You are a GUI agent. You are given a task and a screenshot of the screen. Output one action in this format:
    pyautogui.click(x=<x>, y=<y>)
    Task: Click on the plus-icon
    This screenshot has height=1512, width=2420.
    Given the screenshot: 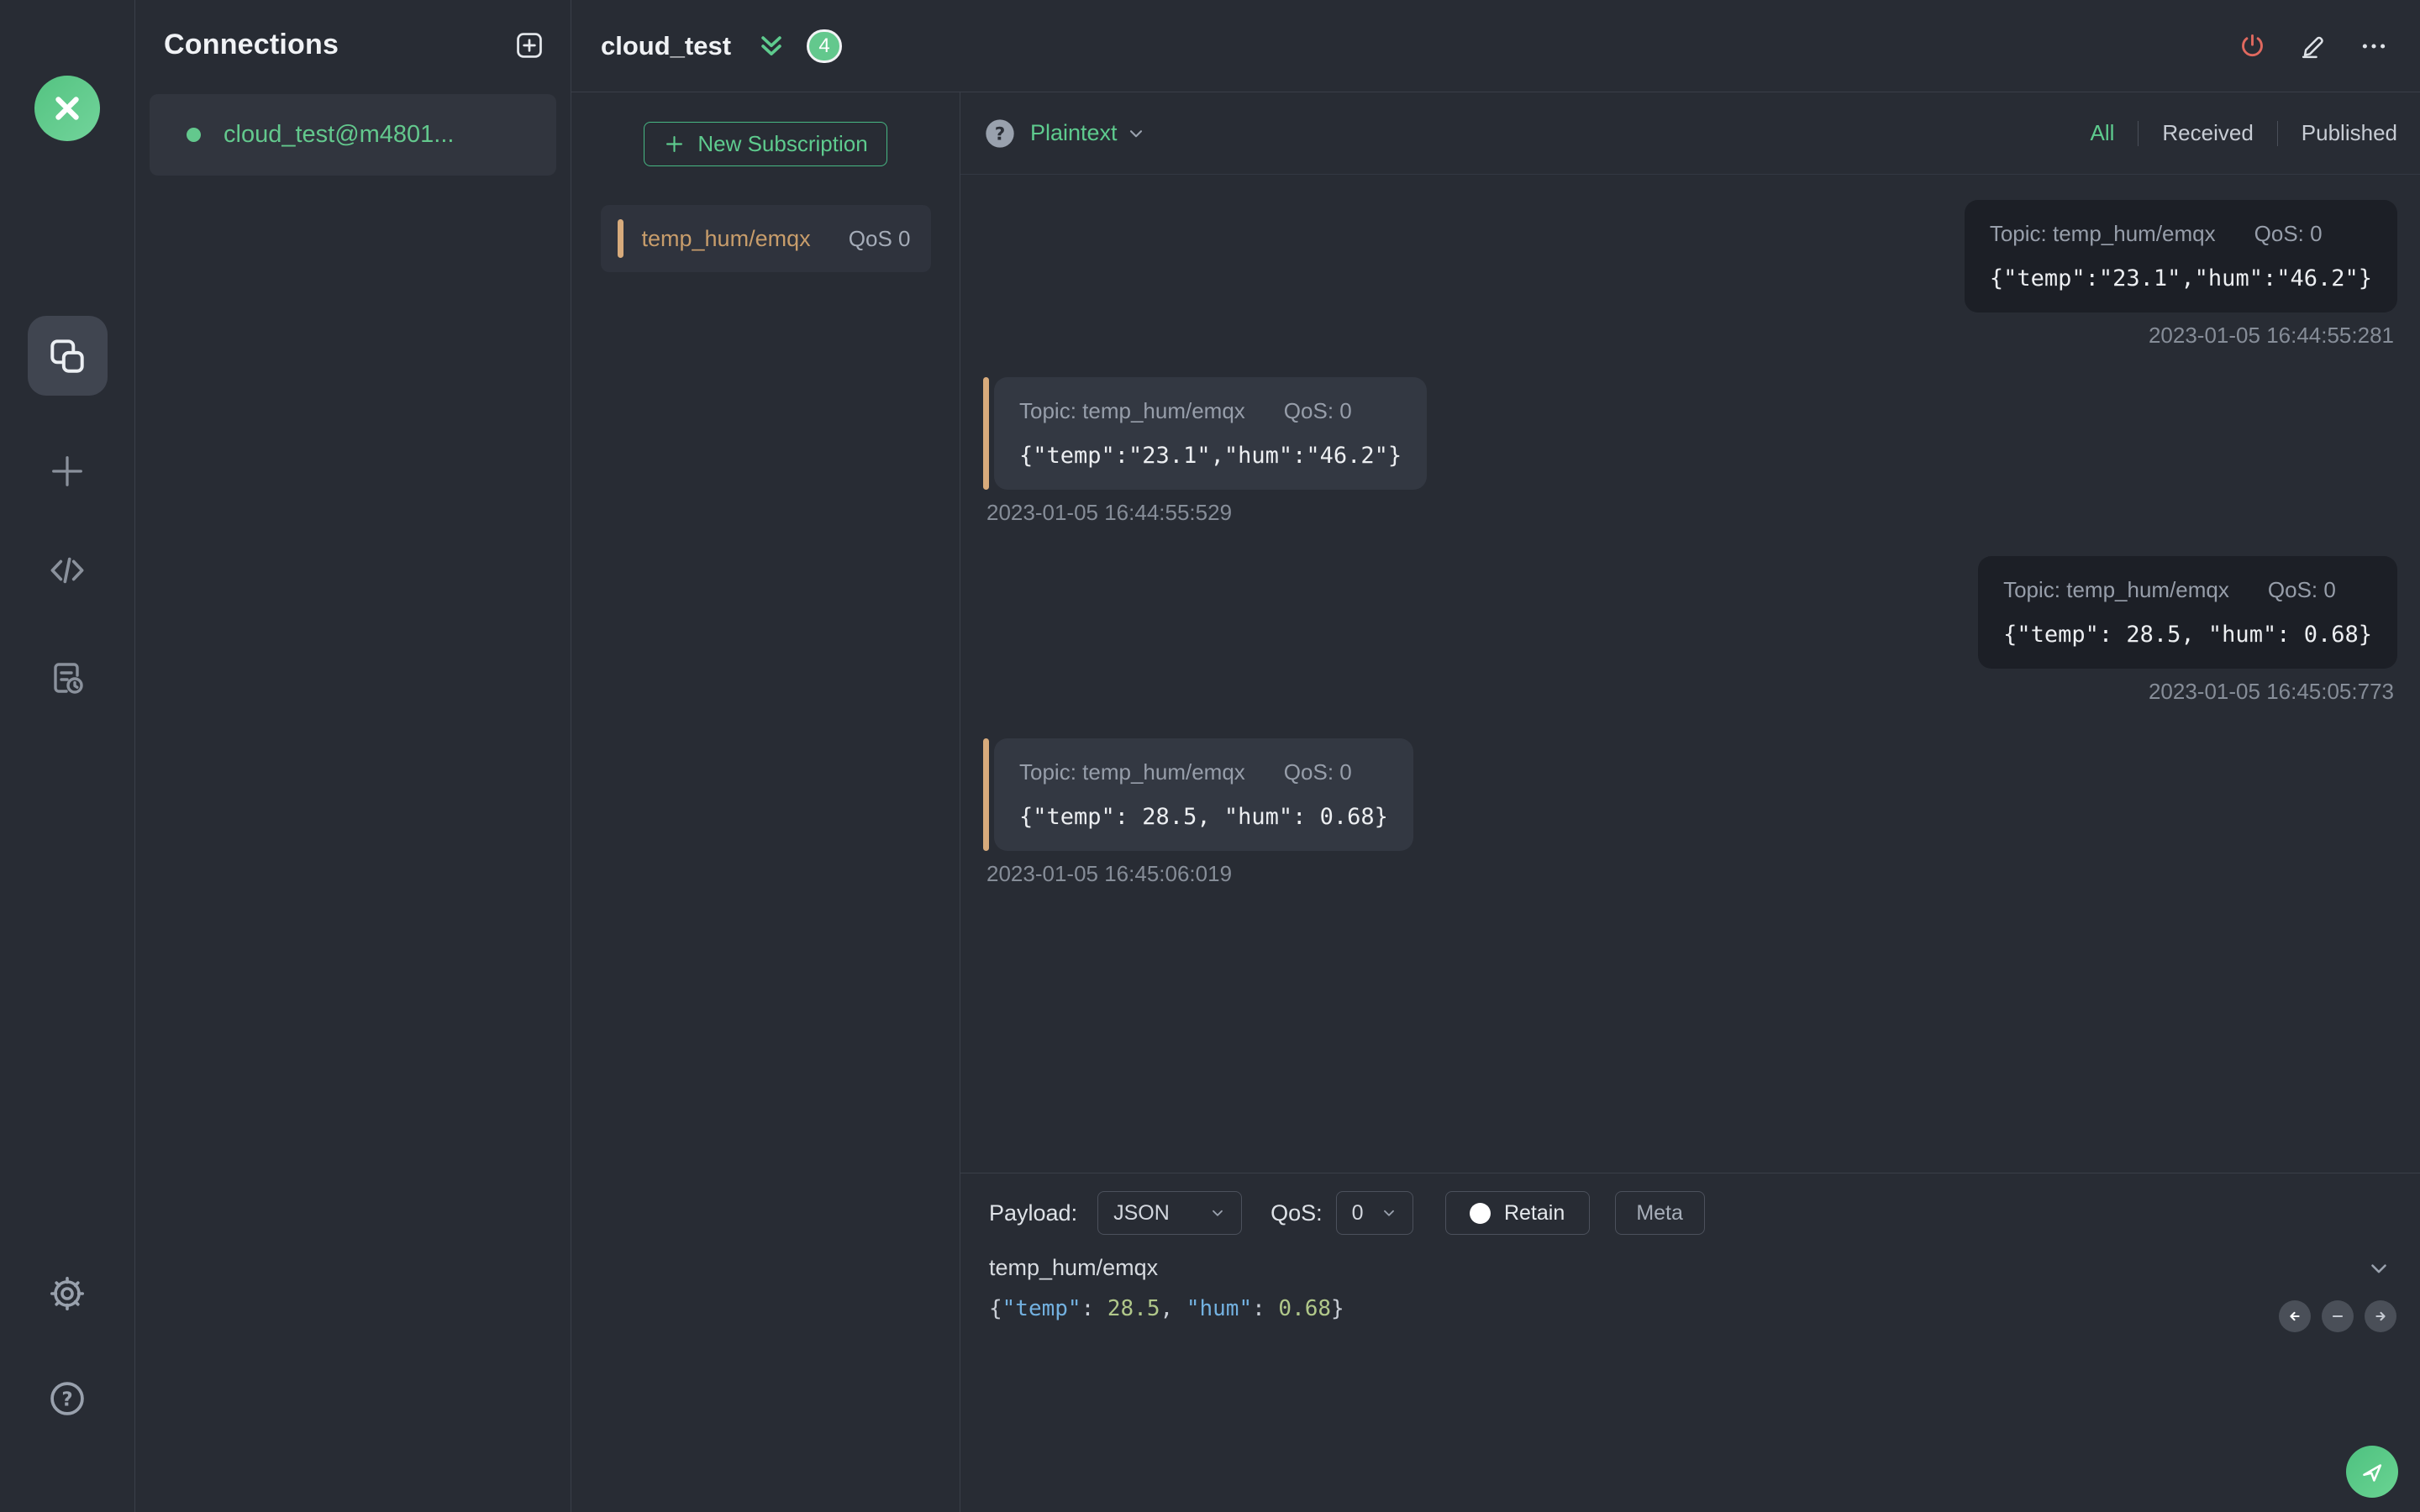 What is the action you would take?
    pyautogui.click(x=67, y=471)
    